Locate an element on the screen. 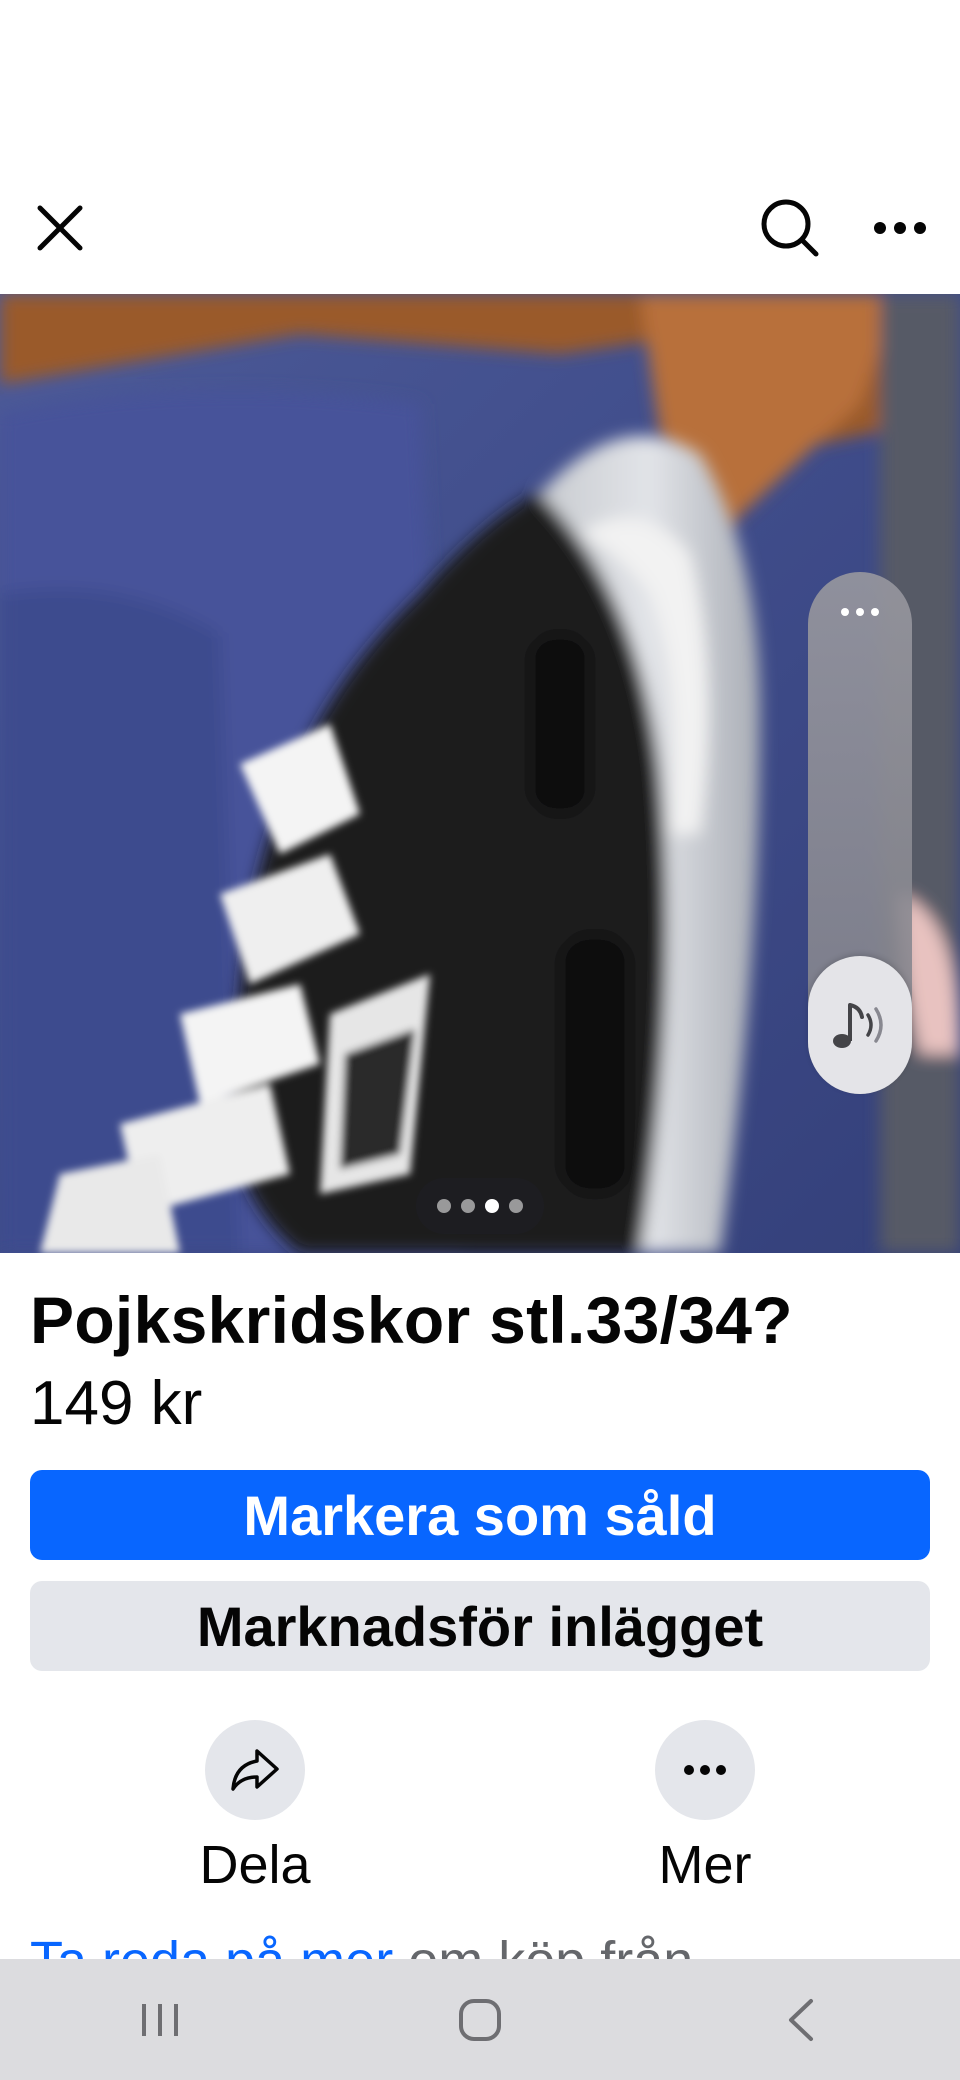 This screenshot has width=960, height=2080. share-icon is located at coordinates (255, 1770).